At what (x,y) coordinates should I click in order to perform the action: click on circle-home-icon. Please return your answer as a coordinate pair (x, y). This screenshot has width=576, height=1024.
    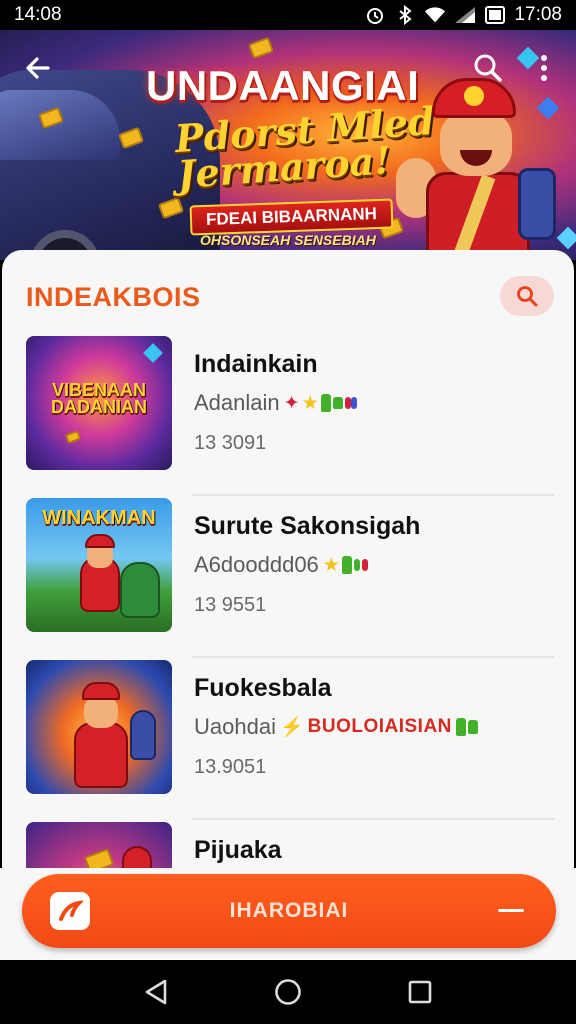
    Looking at the image, I should click on (288, 992).